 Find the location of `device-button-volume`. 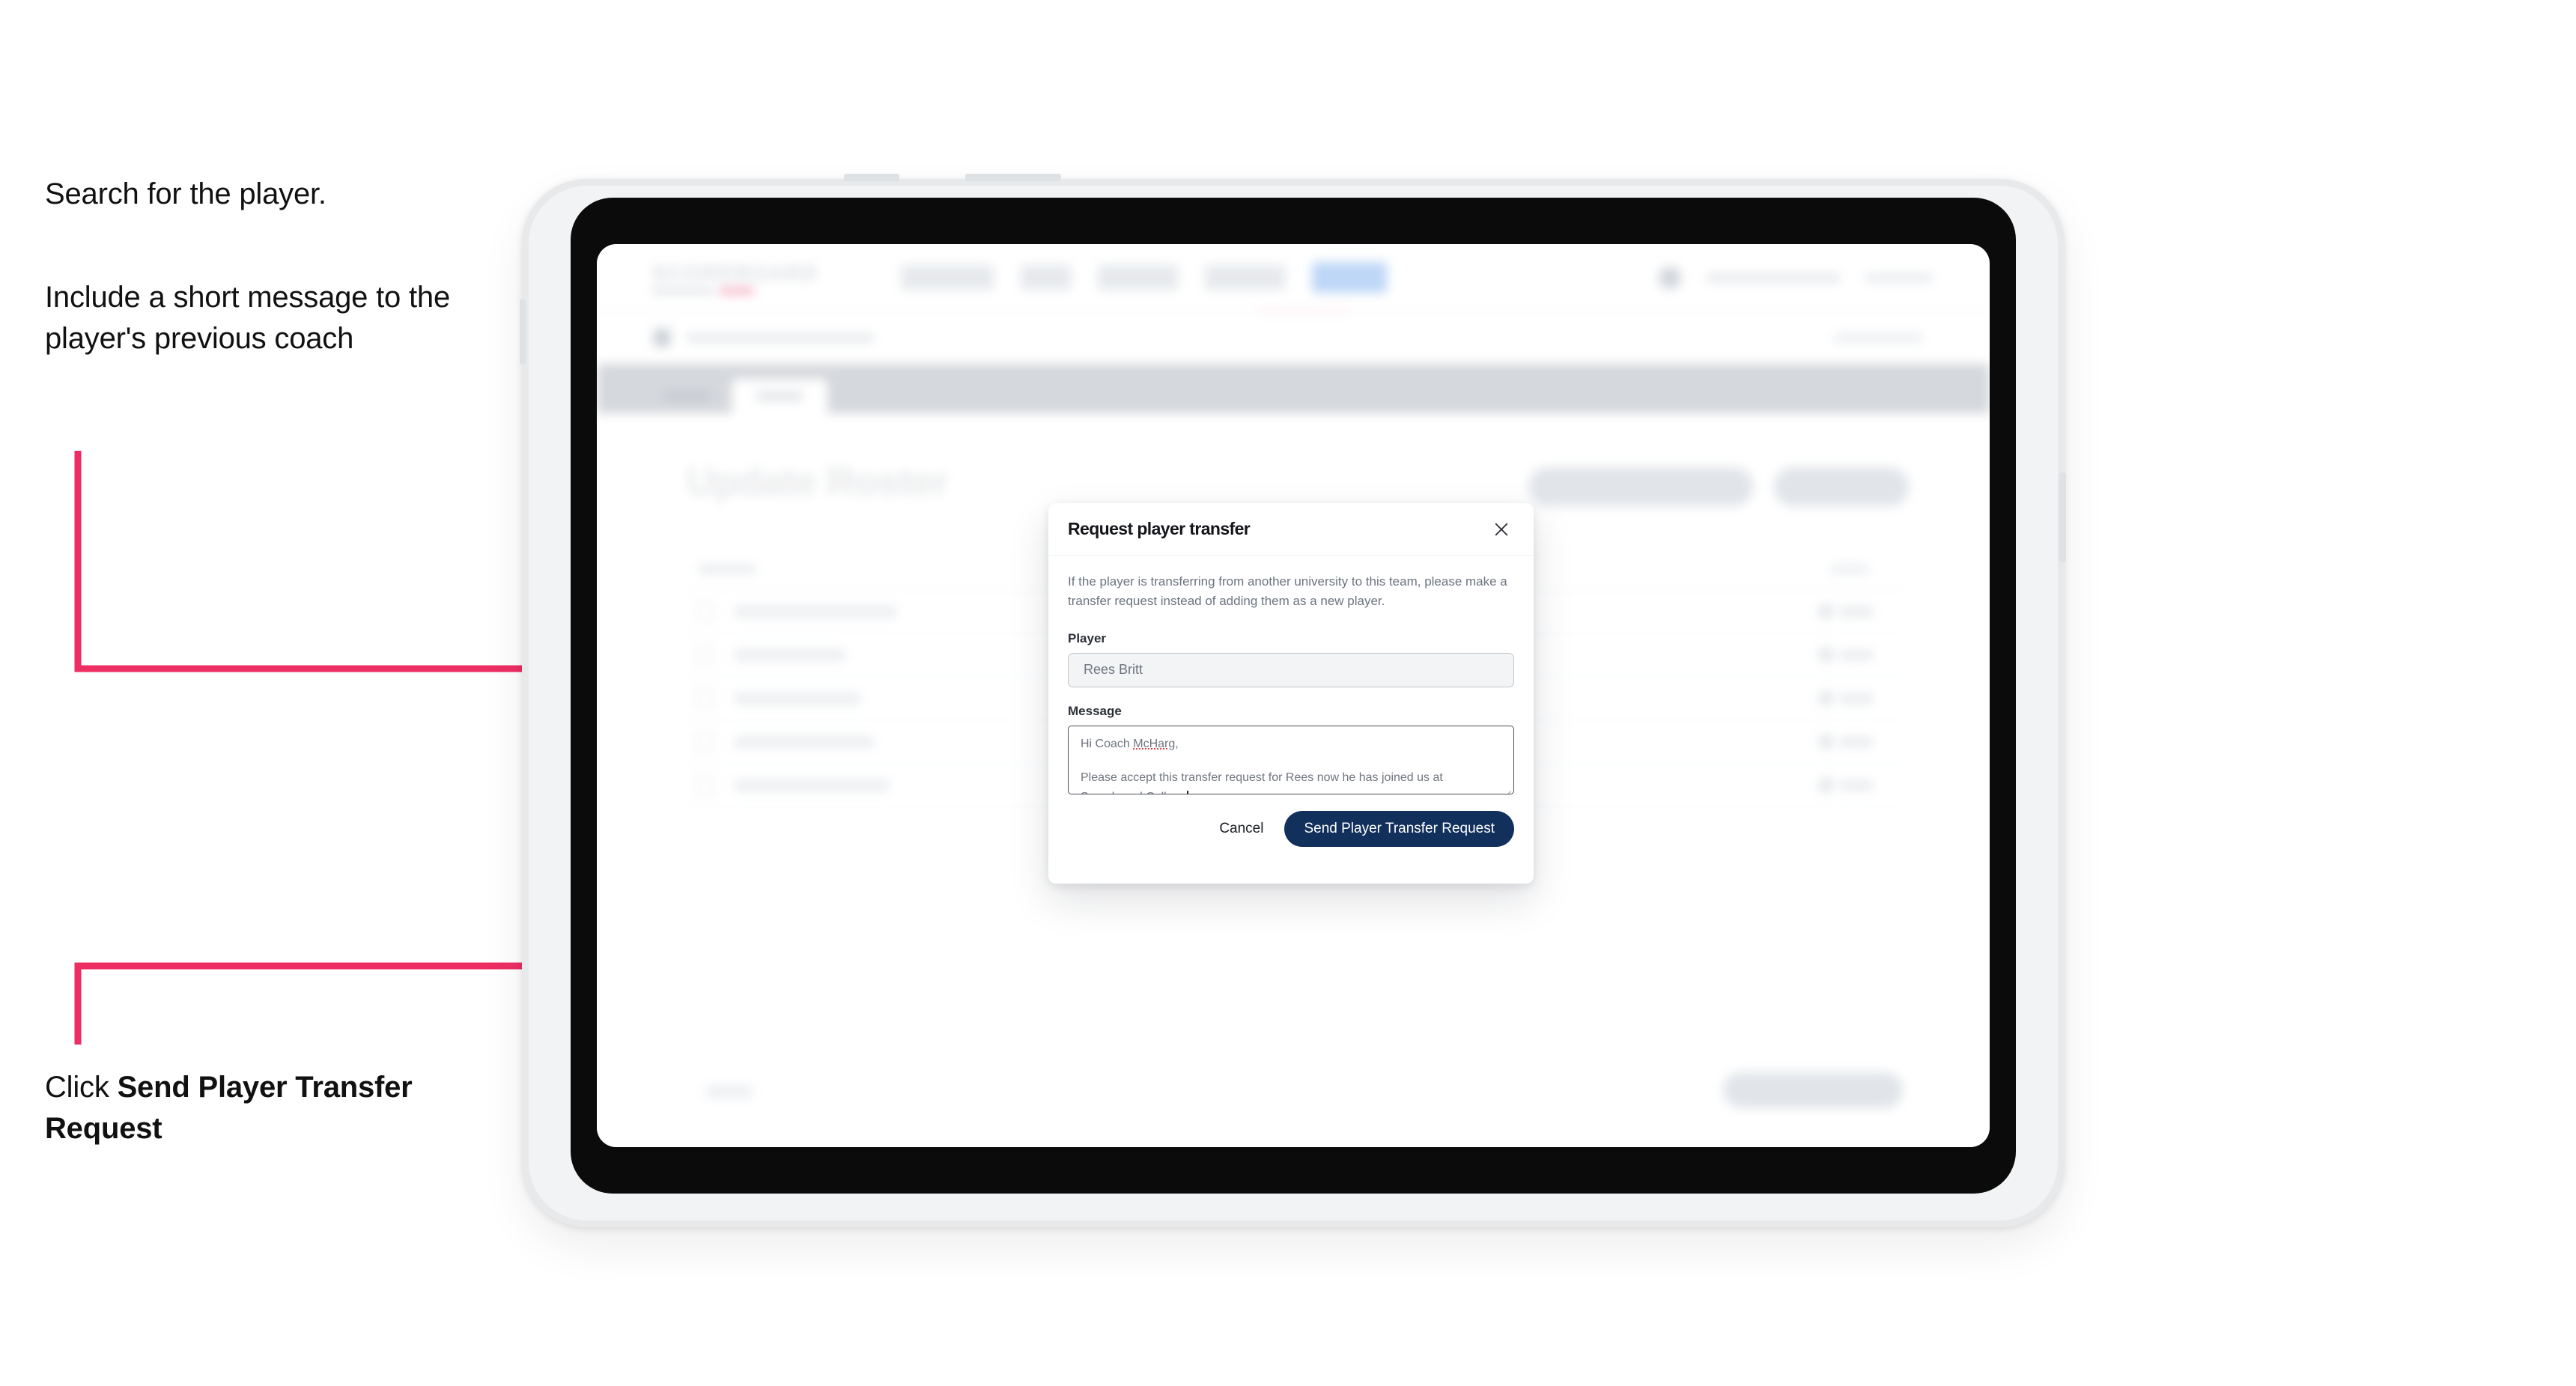

device-button-volume is located at coordinates (871, 178).